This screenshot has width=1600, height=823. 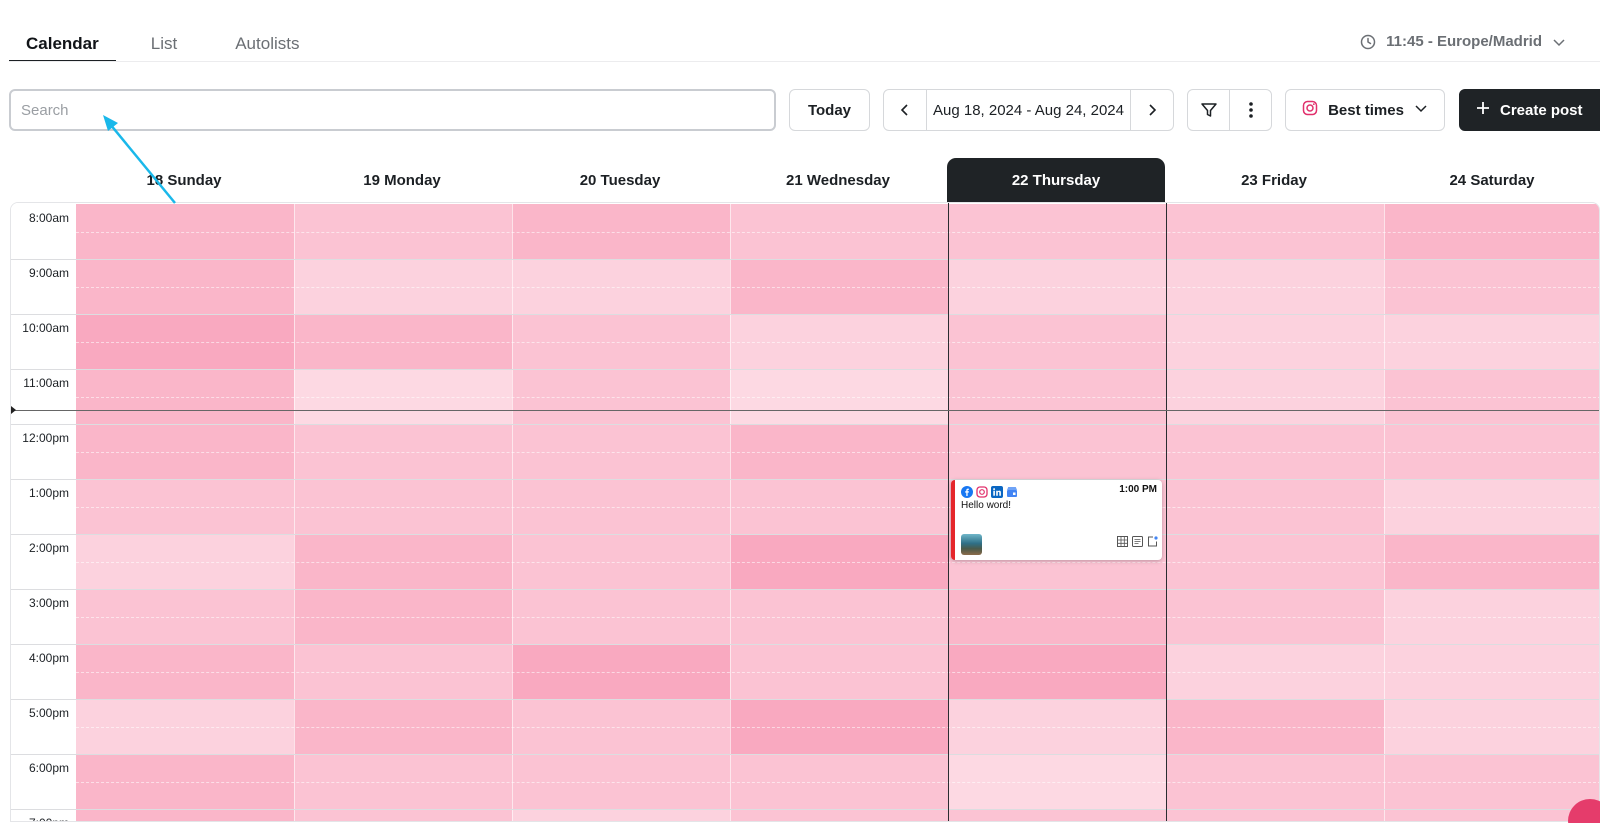 I want to click on tab-calendar: Calendar, so click(x=62, y=45).